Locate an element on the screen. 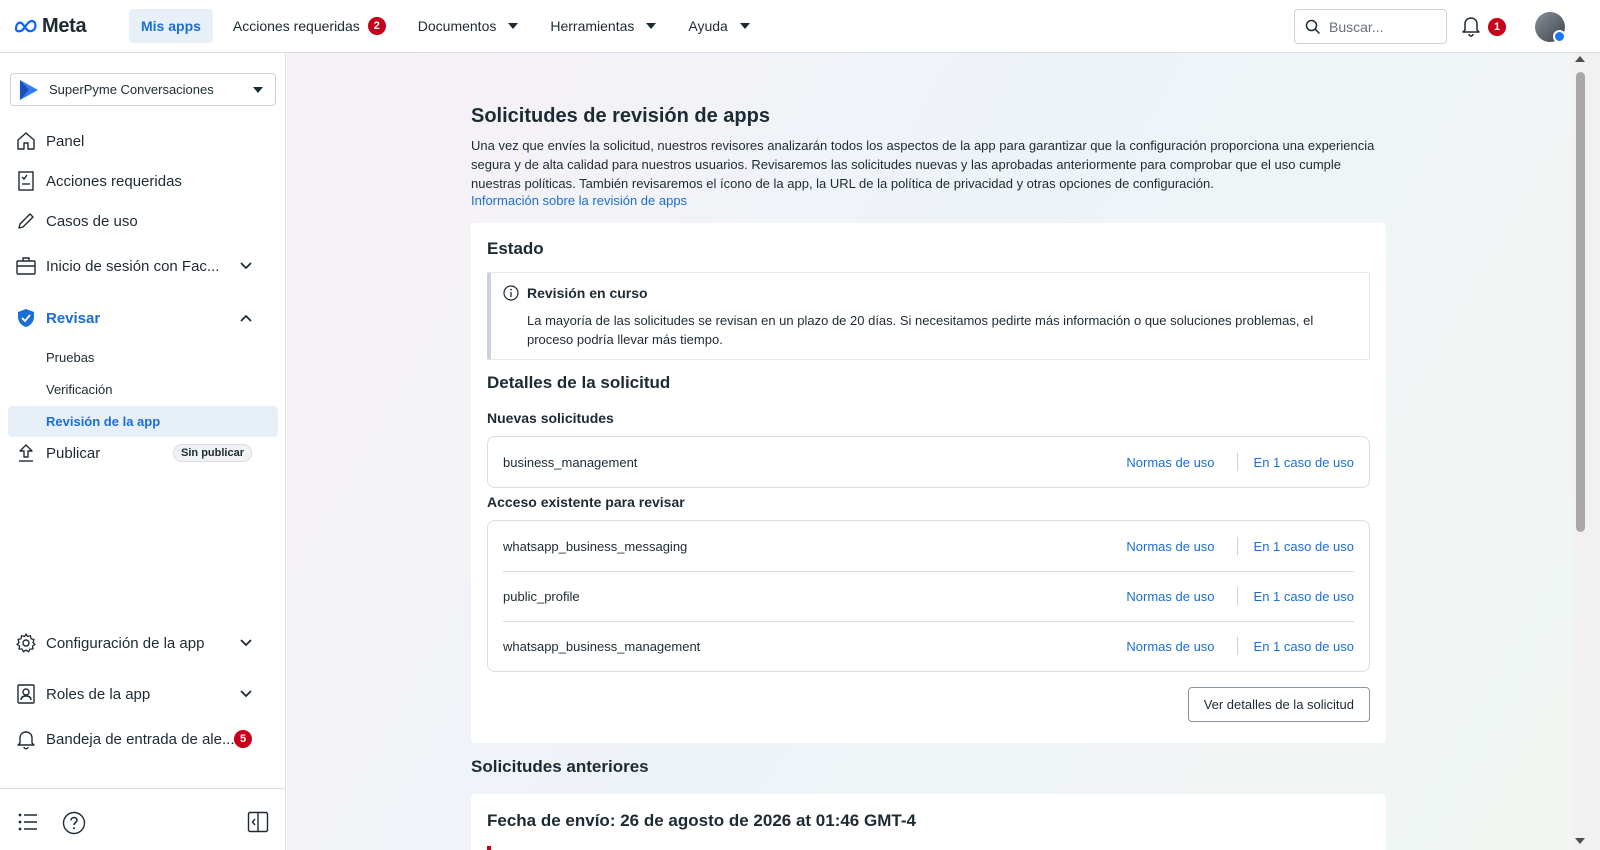 The height and width of the screenshot is (850, 1600). sidebar-subitem-revision-app: Revisión de la app is located at coordinates (143, 421).